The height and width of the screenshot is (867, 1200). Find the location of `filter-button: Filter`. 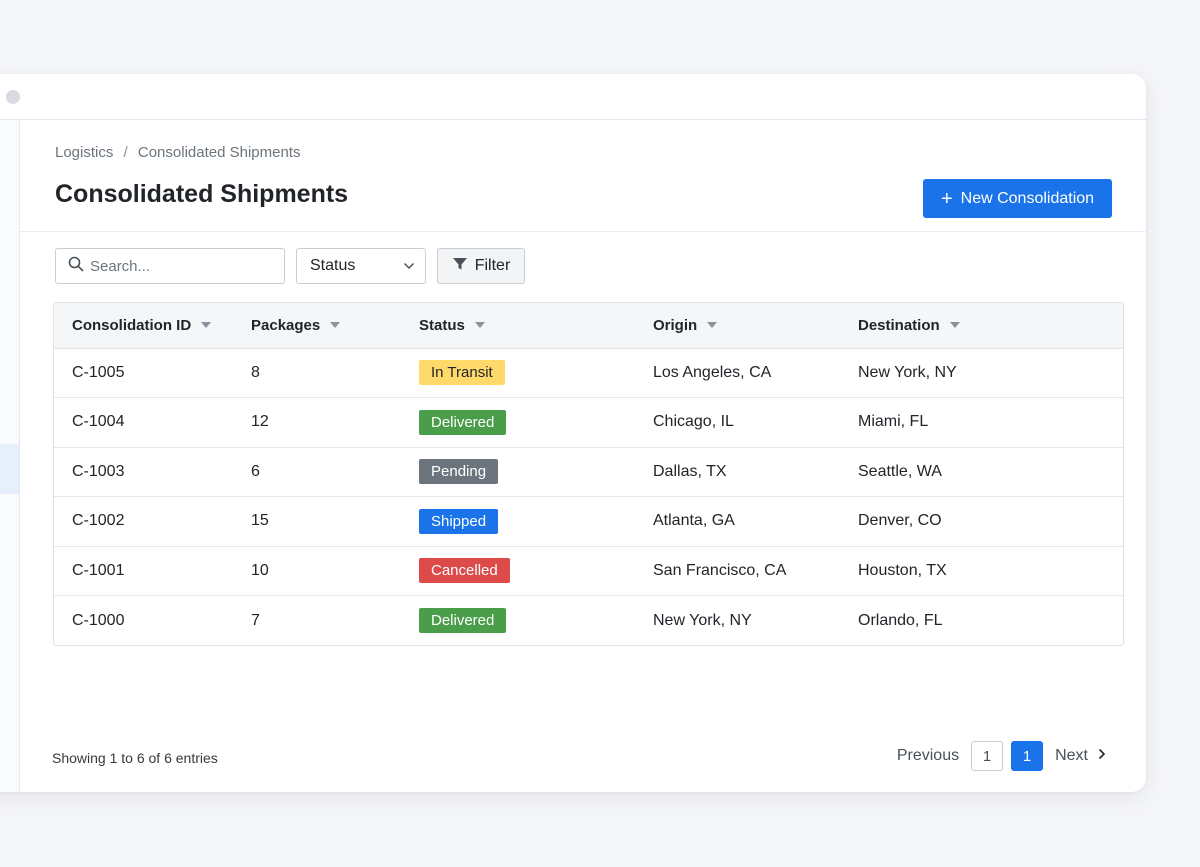

filter-button: Filter is located at coordinates (481, 266).